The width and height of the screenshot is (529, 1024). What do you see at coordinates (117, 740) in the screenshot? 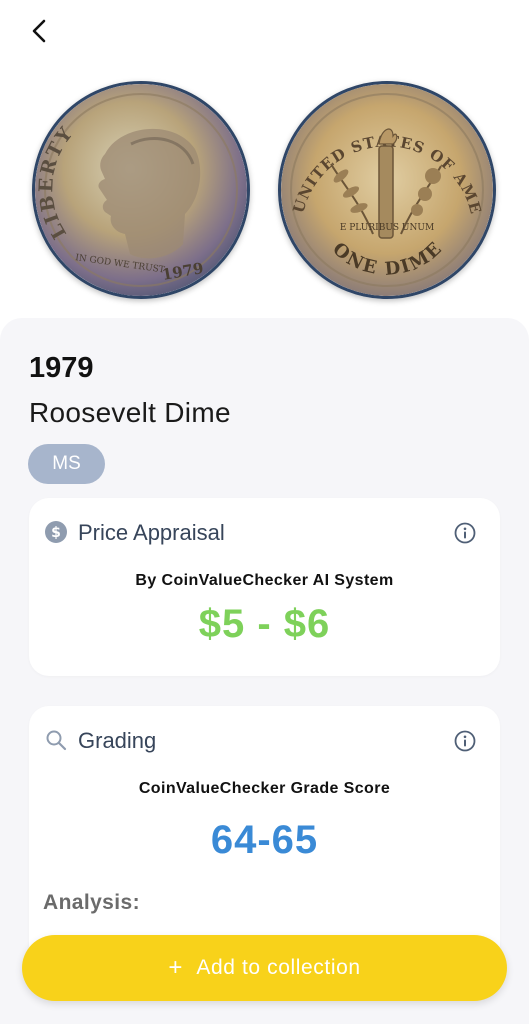
I see `grading-title: Grading` at bounding box center [117, 740].